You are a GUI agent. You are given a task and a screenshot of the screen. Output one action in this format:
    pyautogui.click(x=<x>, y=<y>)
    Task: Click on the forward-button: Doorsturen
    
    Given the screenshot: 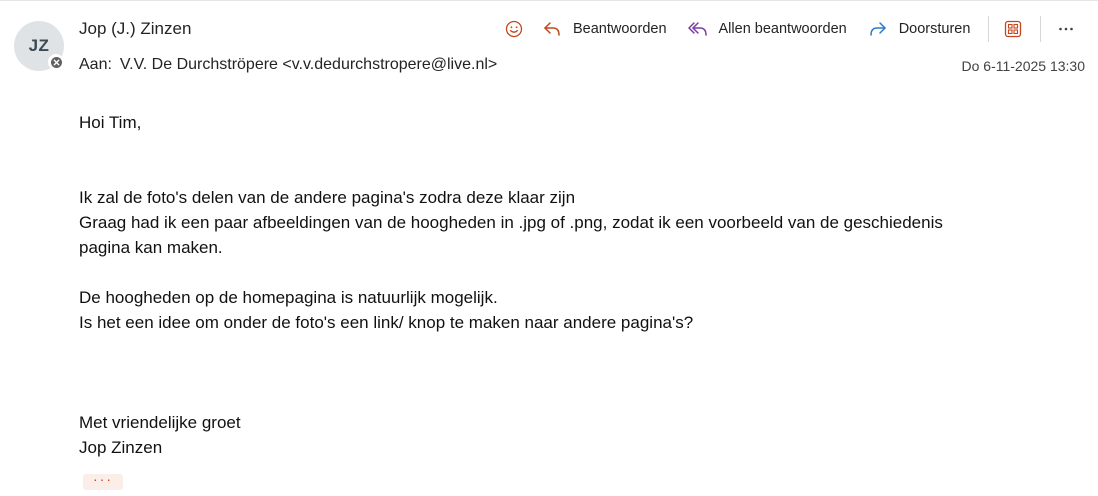 What is the action you would take?
    pyautogui.click(x=919, y=29)
    